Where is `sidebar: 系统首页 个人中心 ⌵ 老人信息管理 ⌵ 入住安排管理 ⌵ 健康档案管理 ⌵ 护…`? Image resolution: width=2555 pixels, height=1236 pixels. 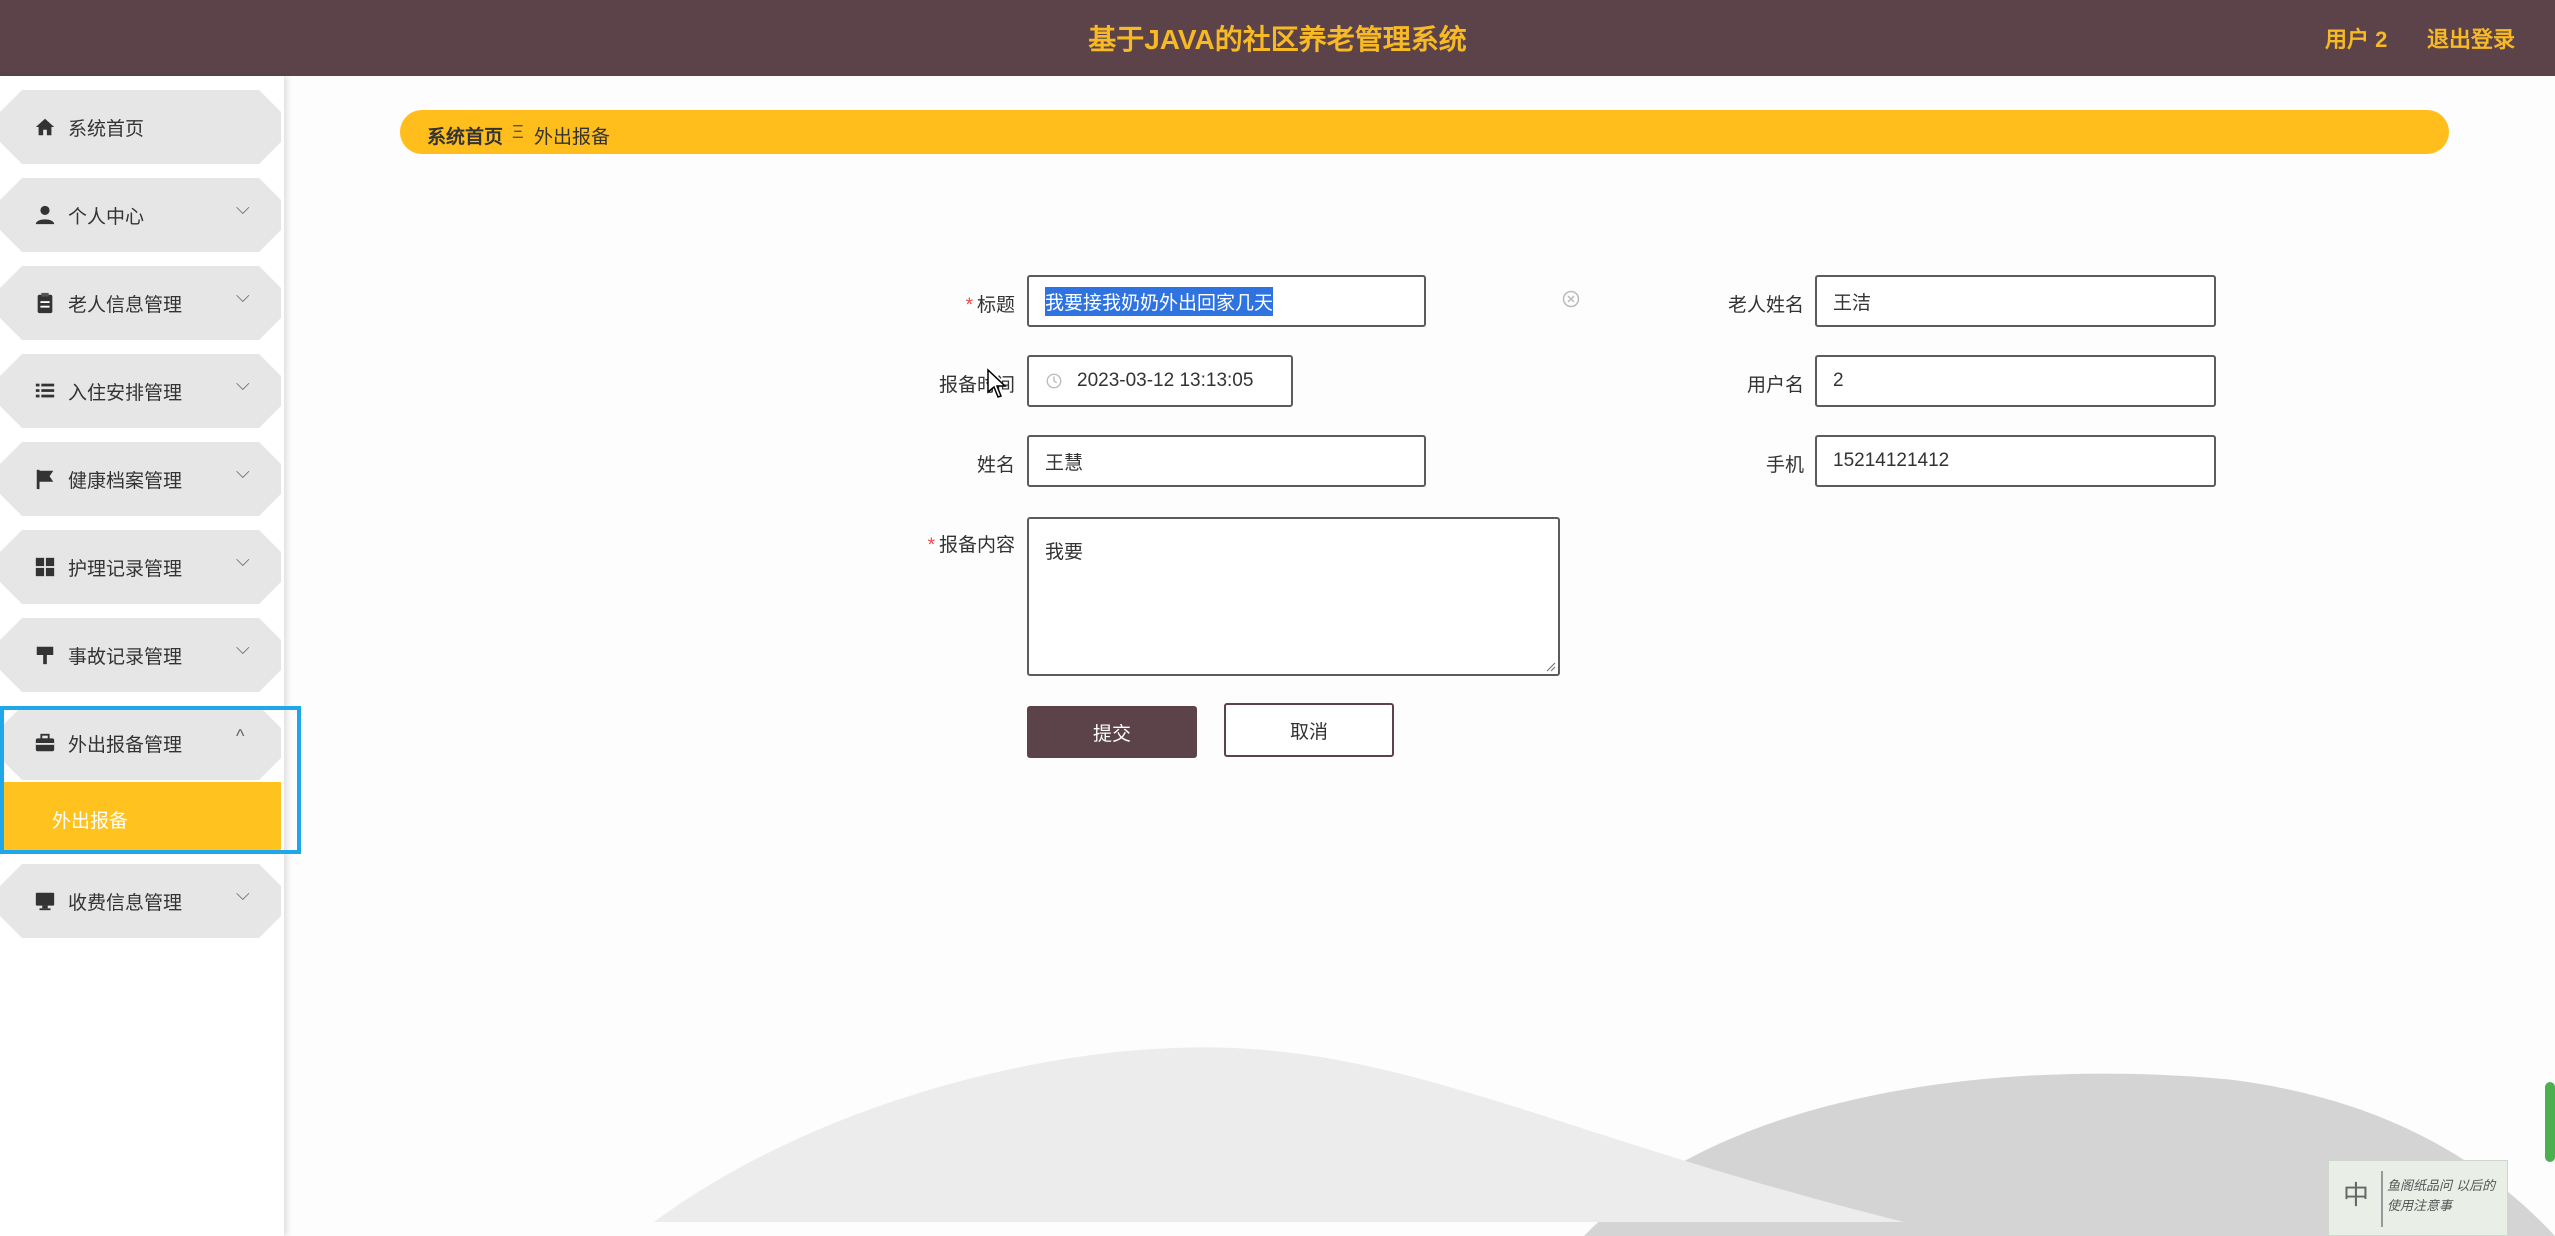 sidebar: 系统首页 个人中心 ⌵ 老人信息管理 ⌵ 入住安排管理 ⌵ 健康档案管理 ⌵ 护… is located at coordinates (142, 656).